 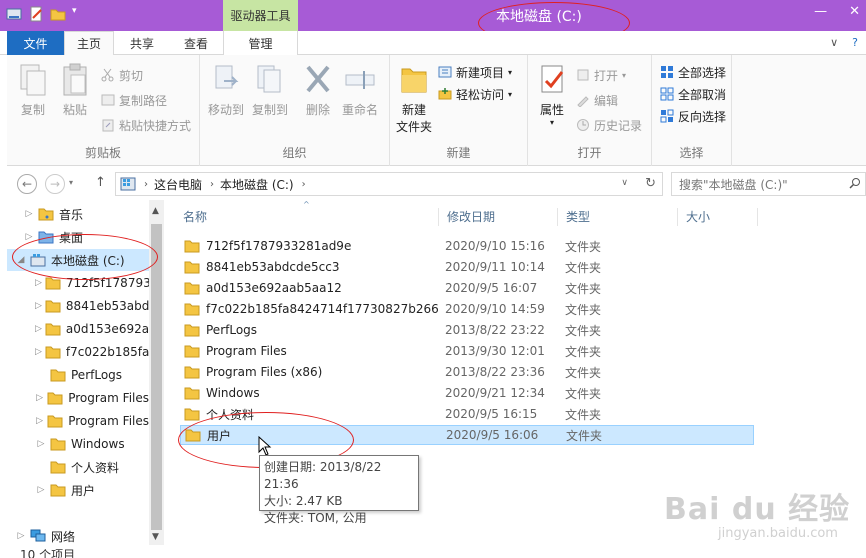 What do you see at coordinates (71, 182) in the screenshot?
I see `recent-locations-icon: ▾` at bounding box center [71, 182].